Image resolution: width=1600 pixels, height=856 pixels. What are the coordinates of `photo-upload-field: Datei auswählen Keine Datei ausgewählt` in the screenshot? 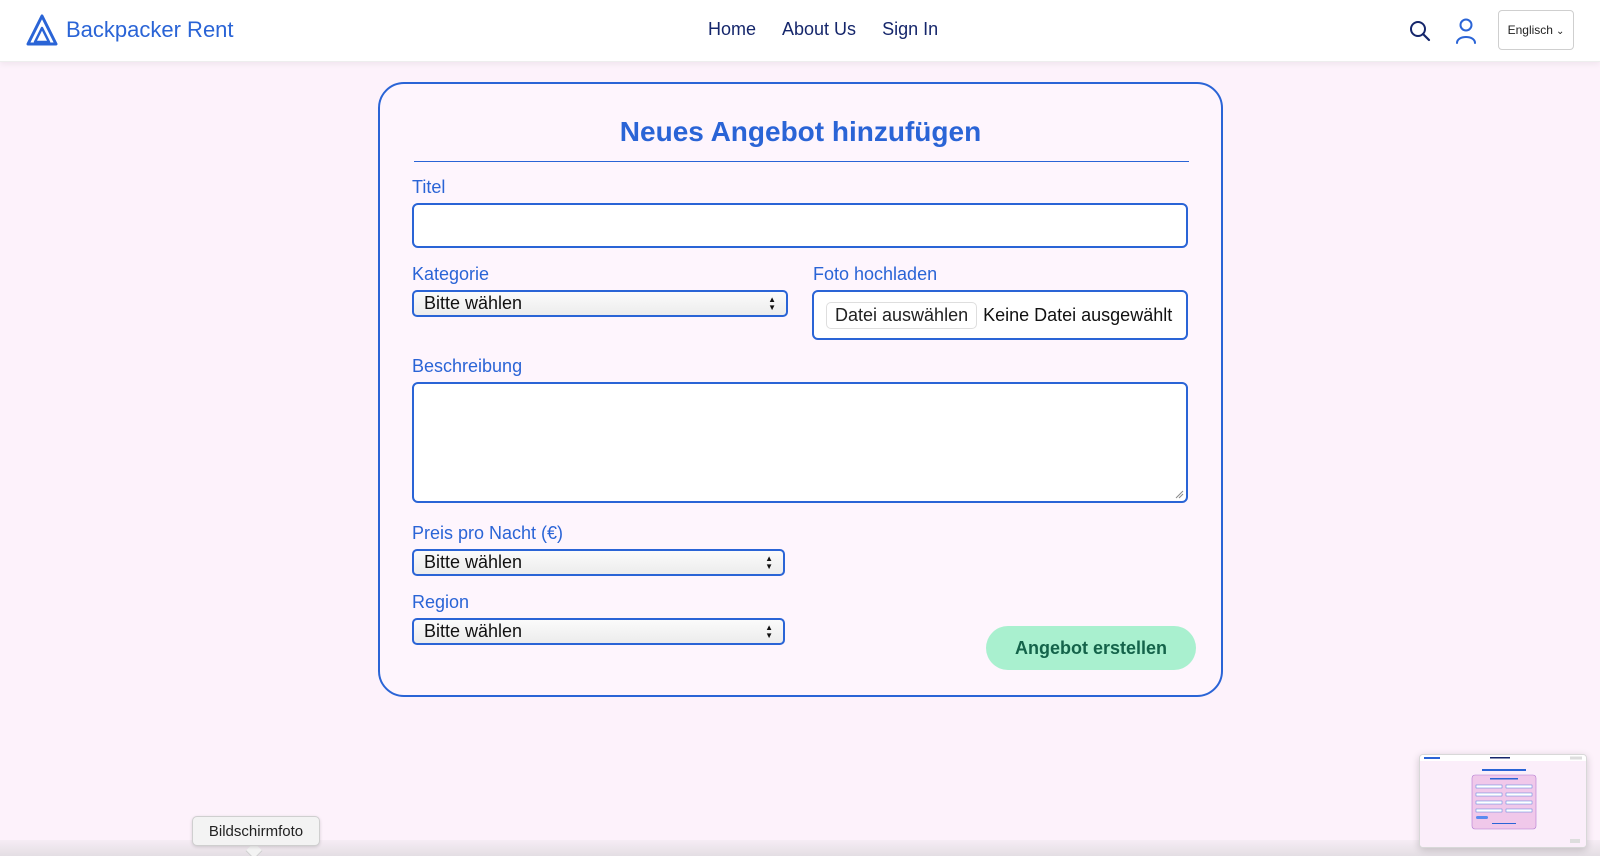 It's located at (1000, 315).